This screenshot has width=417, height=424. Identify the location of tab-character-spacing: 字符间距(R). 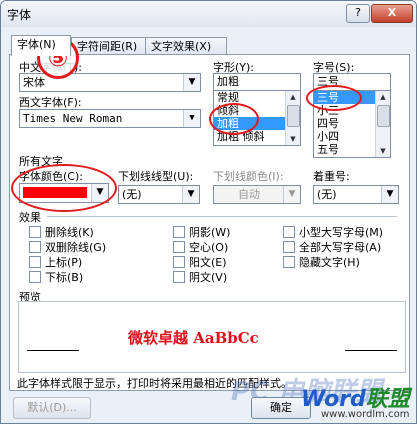
(111, 46).